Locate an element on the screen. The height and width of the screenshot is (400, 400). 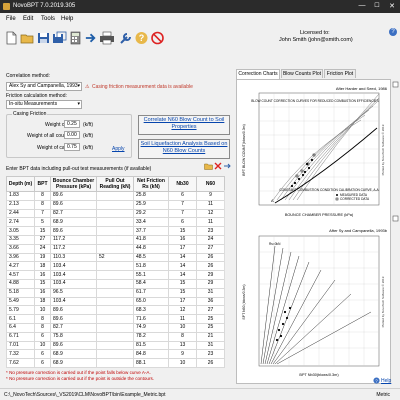
header-net-friction: Net Friction Rs (kN) is located at coordinates (151, 184).